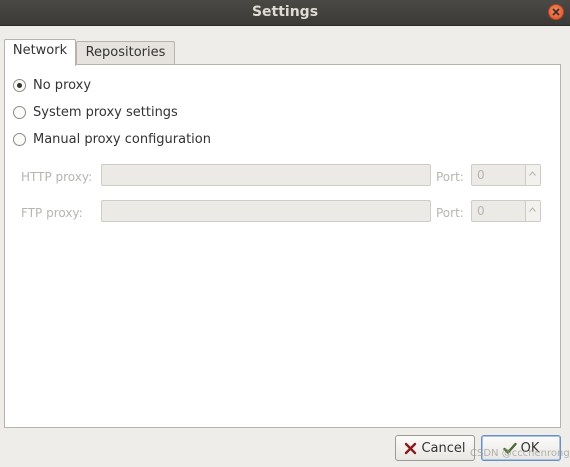 The height and width of the screenshot is (467, 570). I want to click on close-icon, so click(556, 12).